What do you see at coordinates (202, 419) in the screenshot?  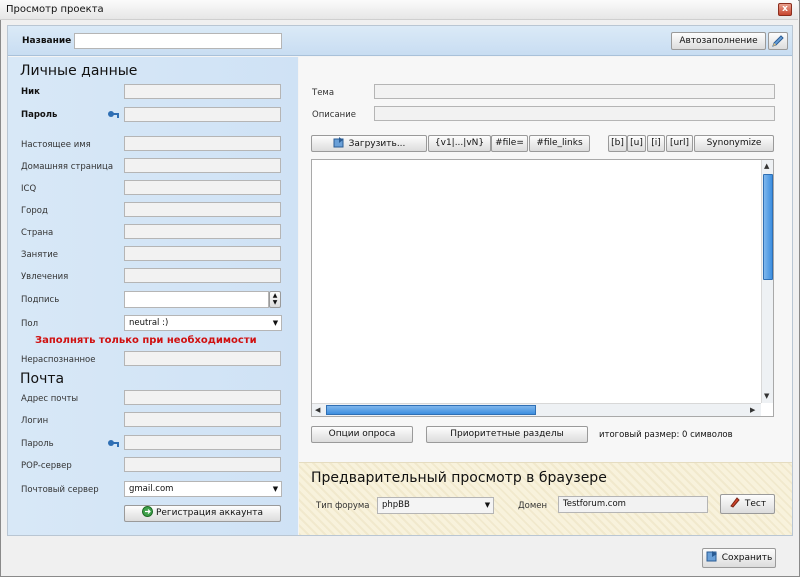 I see `mail-login-input` at bounding box center [202, 419].